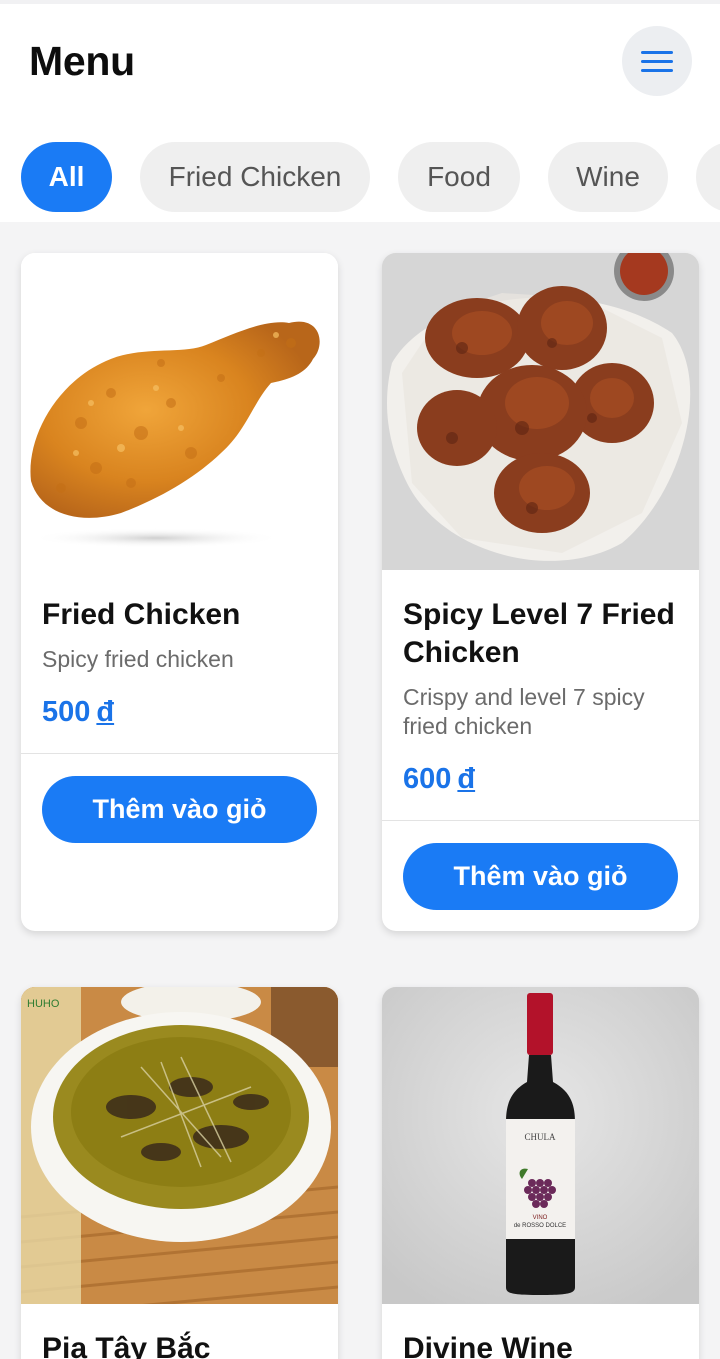 This screenshot has width=720, height=1359. What do you see at coordinates (126, 1345) in the screenshot?
I see `product-name: Pia Tây Bắc` at bounding box center [126, 1345].